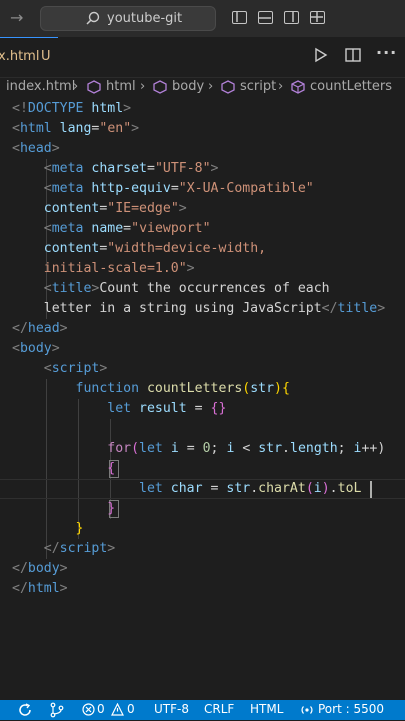 Image resolution: width=405 pixels, height=721 pixels. What do you see at coordinates (219, 709) in the screenshot?
I see `eol-indicator: CRLF` at bounding box center [219, 709].